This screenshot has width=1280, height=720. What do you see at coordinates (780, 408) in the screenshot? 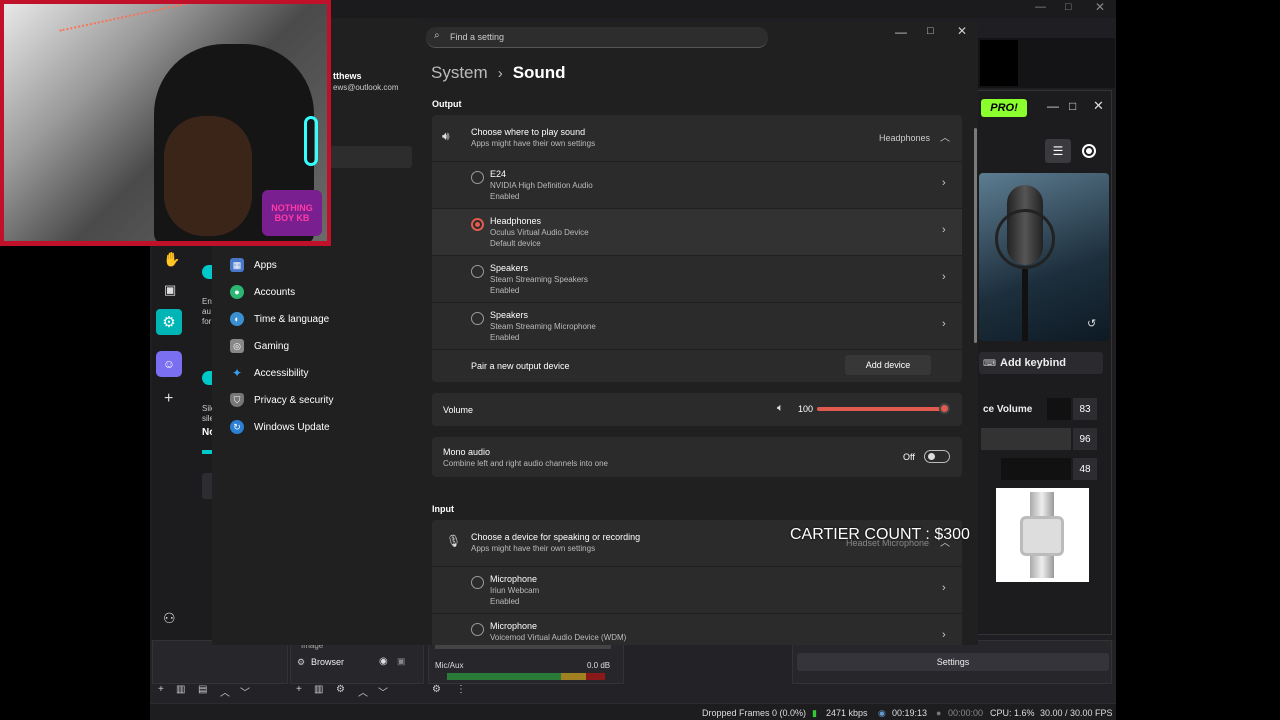
I see `volume-icon: 🔈︎` at bounding box center [780, 408].